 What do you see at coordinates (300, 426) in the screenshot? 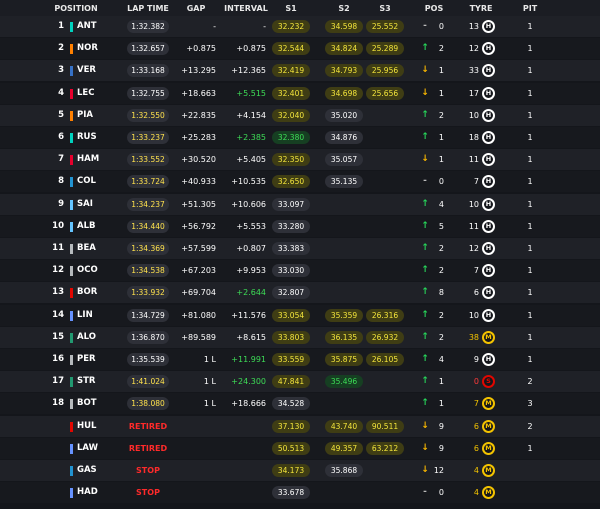
I see `table-row: HUL RETIRED 37.130 43.740 90.511 ↓ 9 6 M 2` at bounding box center [300, 426].